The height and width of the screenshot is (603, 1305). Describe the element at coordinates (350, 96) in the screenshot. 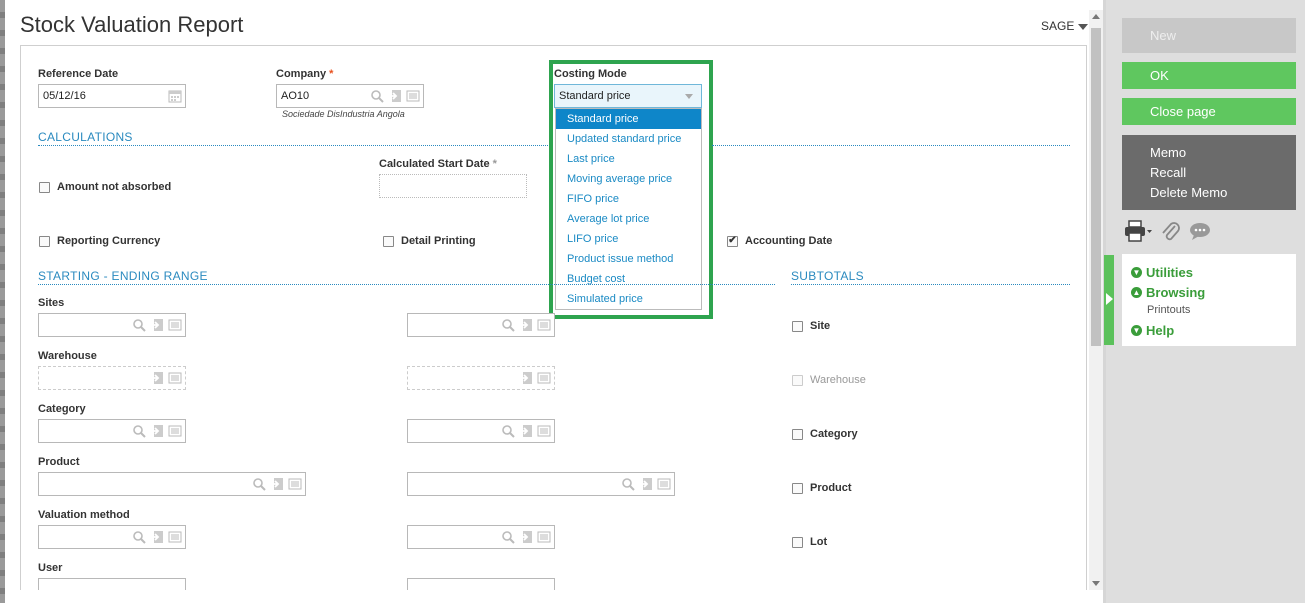

I see `company-field: AO10` at that location.